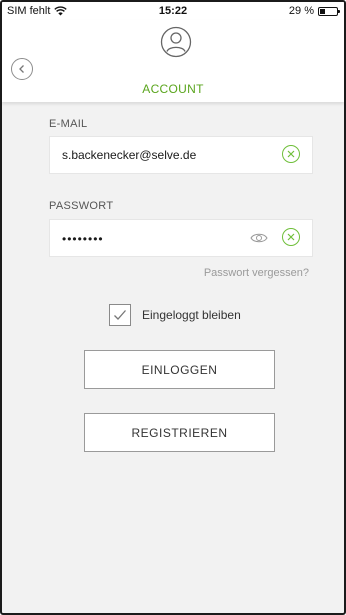 This screenshot has width=346, height=615. I want to click on remember-me-row: Eingeloggt bleiben, so click(175, 315).